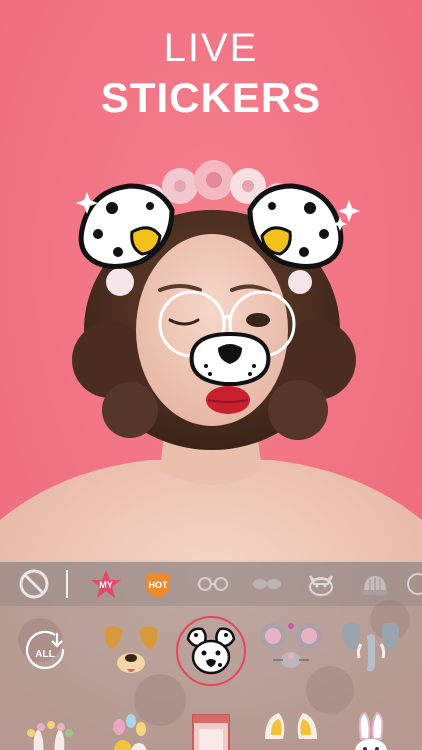 Image resolution: width=422 pixels, height=750 pixels. Describe the element at coordinates (211, 97) in the screenshot. I see `headline-line-2: STICKERS` at that location.